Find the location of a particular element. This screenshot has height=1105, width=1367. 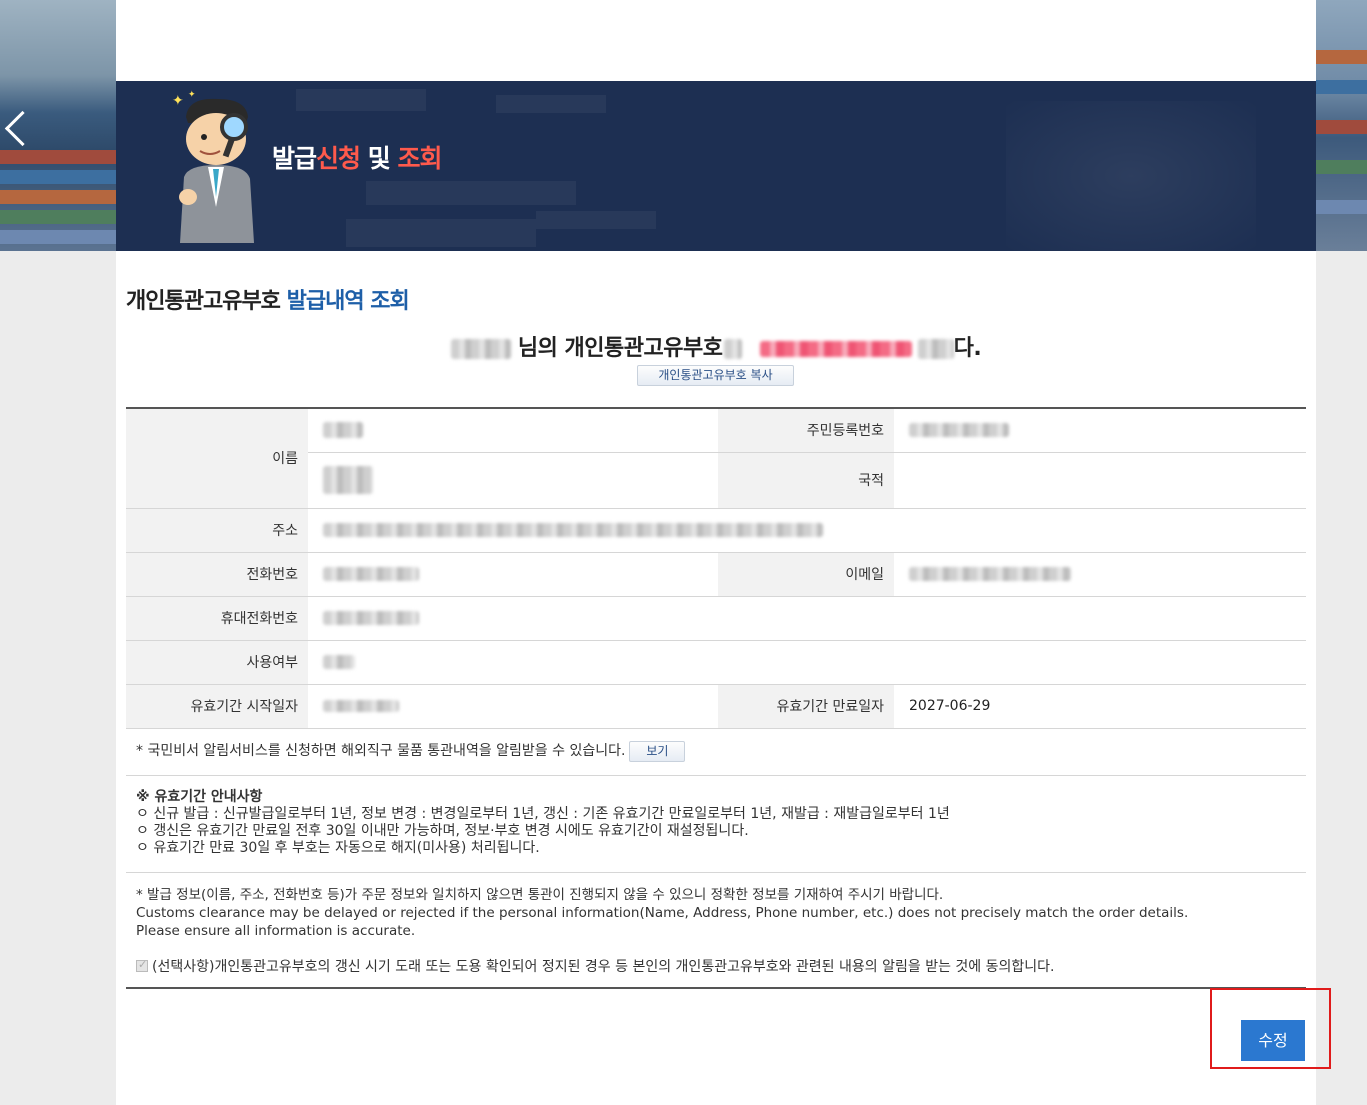

field-value-rrn is located at coordinates (1100, 430).